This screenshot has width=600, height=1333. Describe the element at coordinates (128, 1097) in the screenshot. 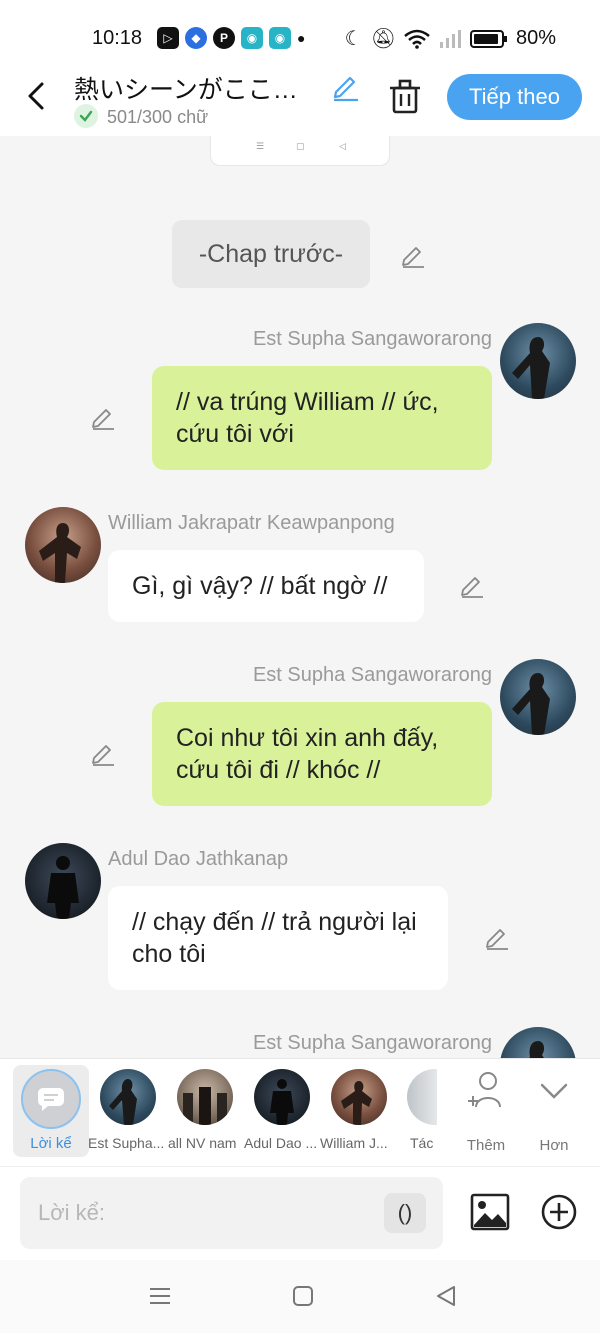

I see `character-avatar-est` at that location.